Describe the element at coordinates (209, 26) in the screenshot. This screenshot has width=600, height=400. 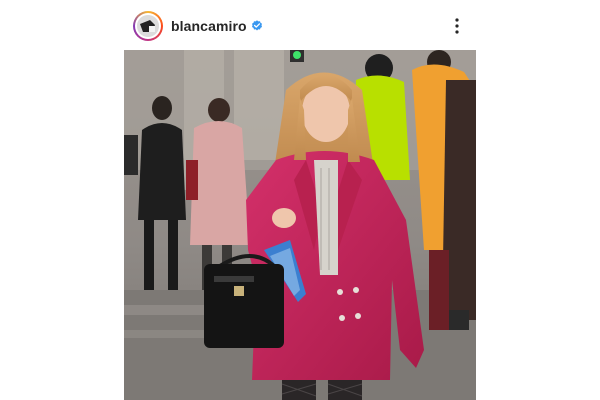
I see `username-link: blancamiro` at that location.